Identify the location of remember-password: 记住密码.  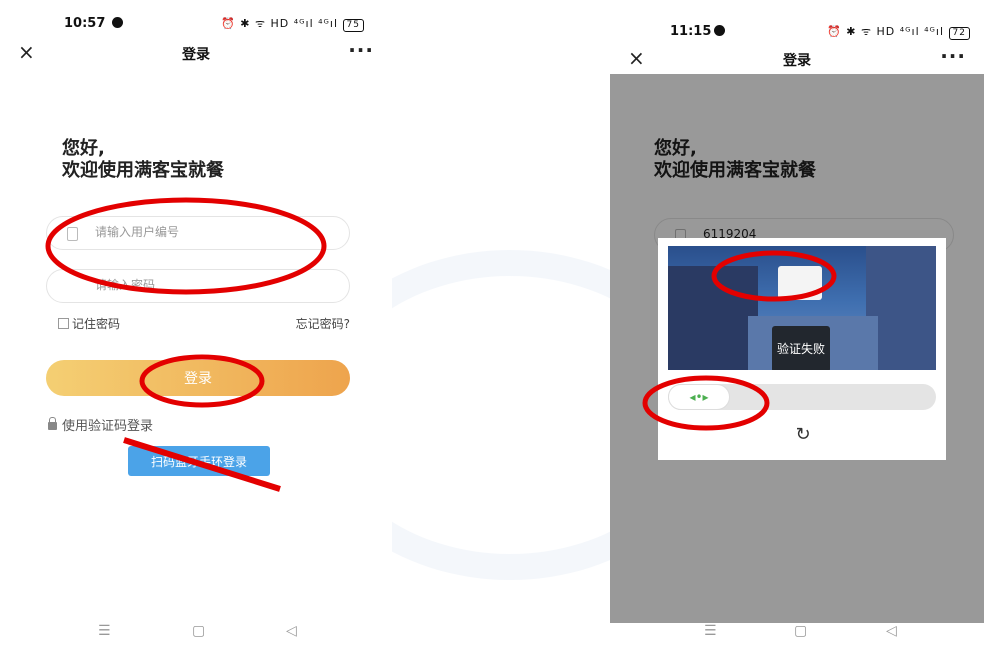
(89, 323).